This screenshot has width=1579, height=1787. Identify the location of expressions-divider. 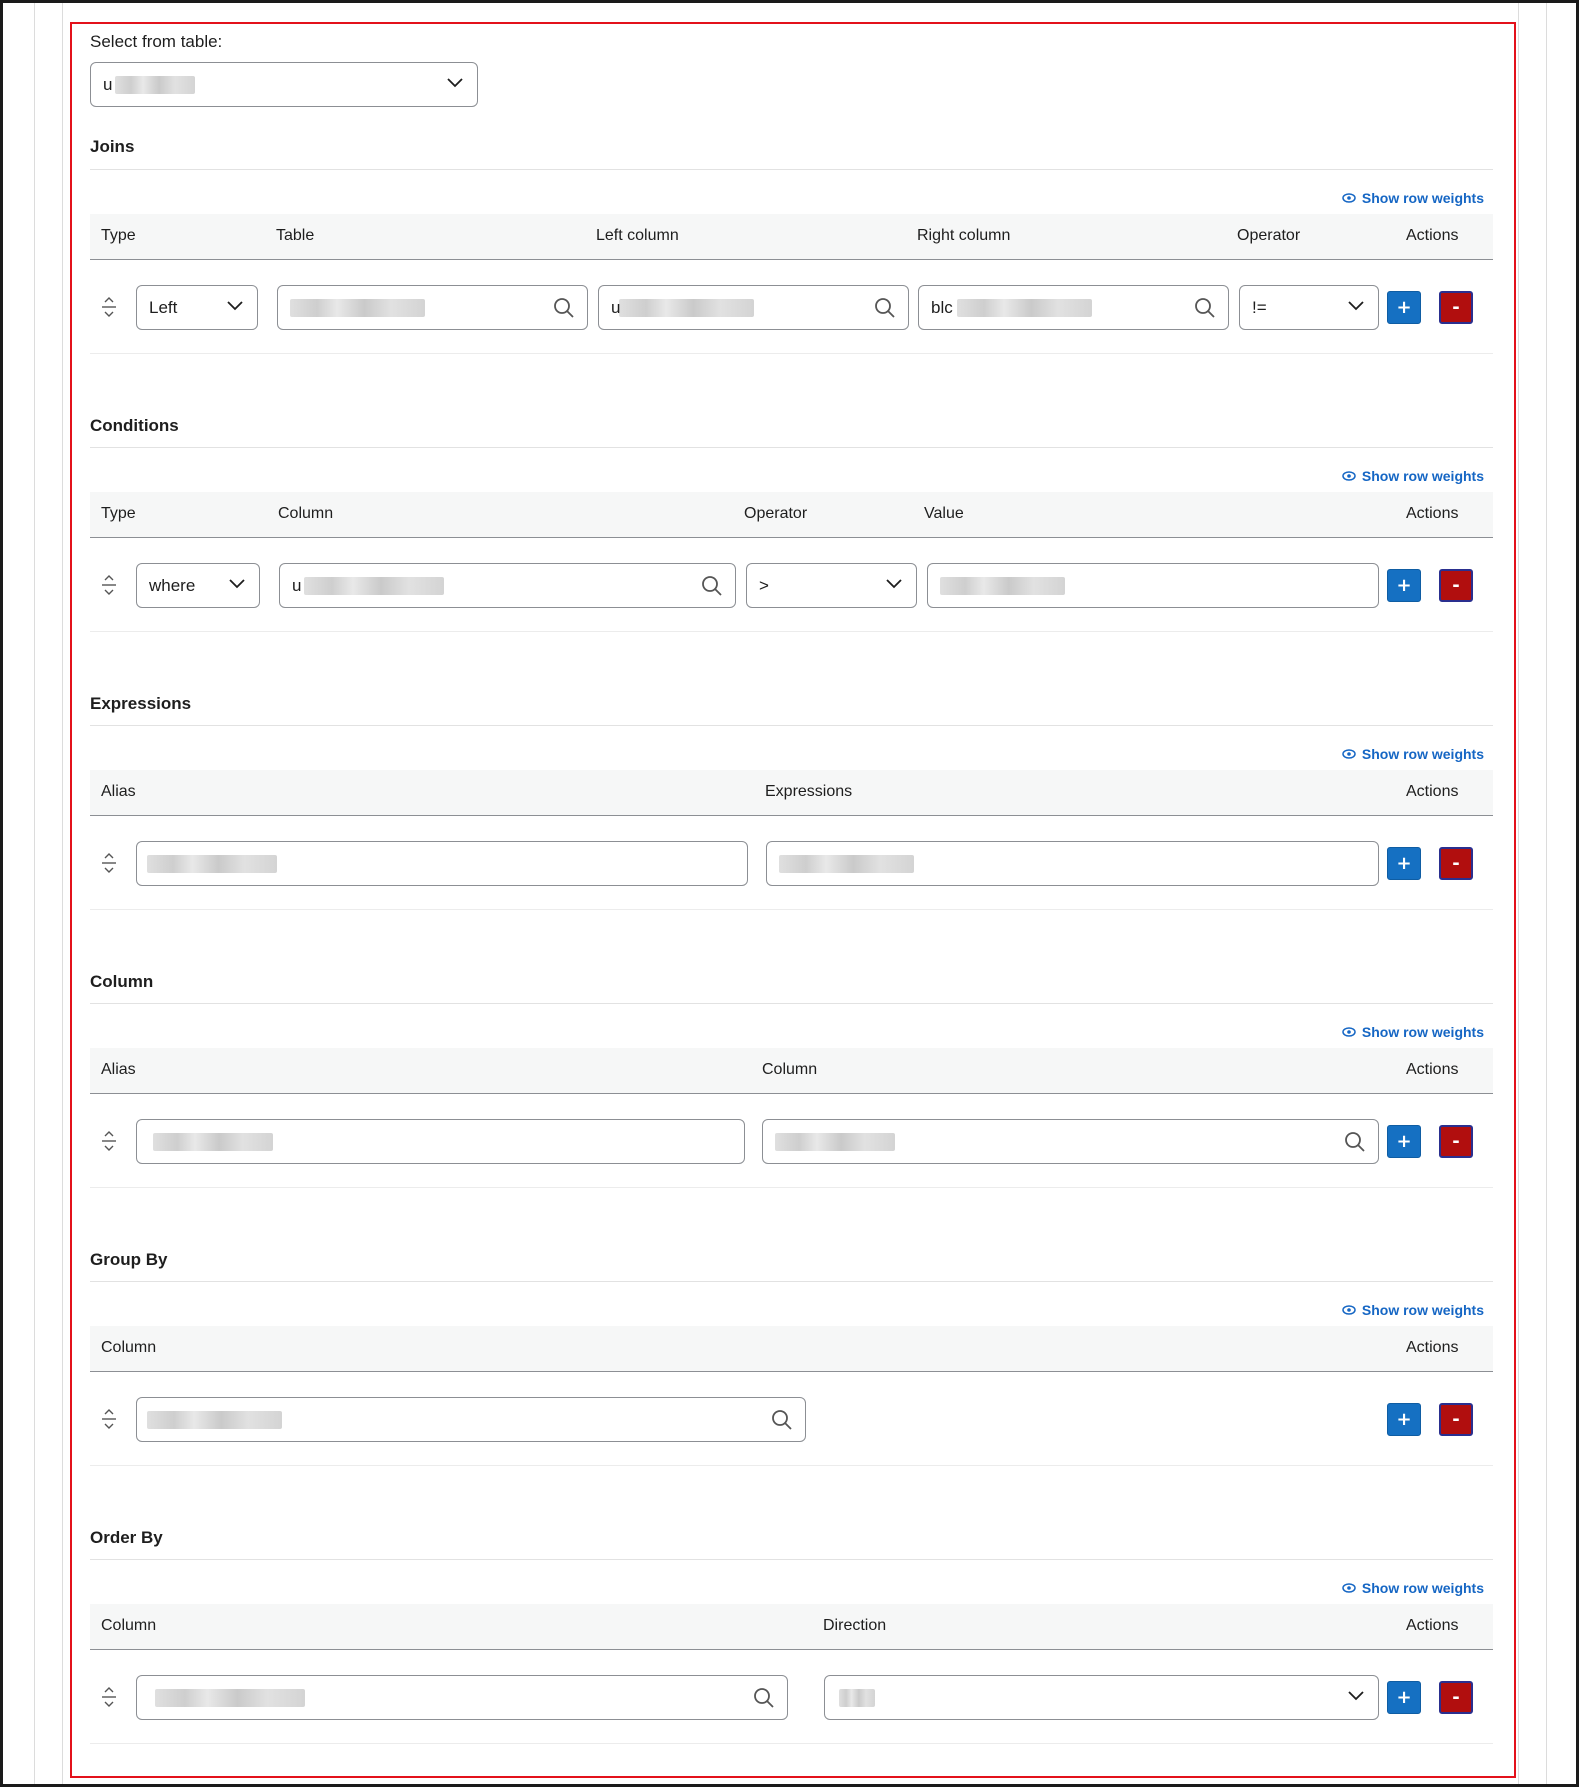
(791, 725).